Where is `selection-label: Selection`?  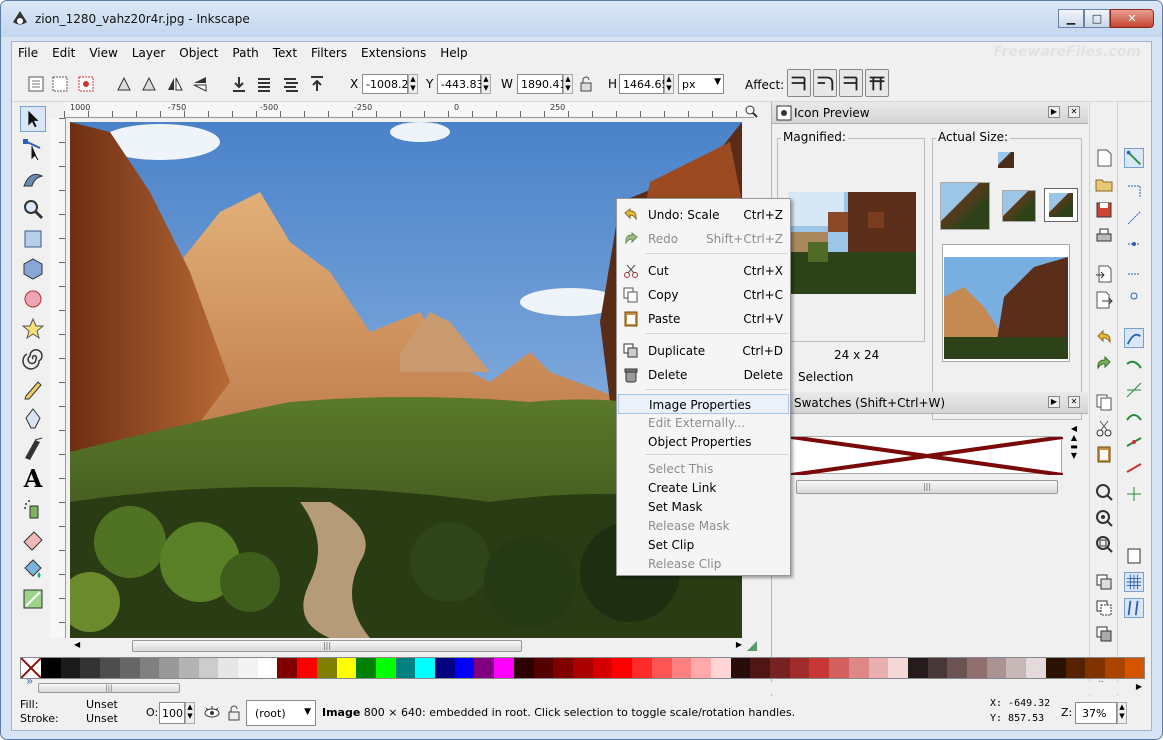
selection-label: Selection is located at coordinates (825, 377).